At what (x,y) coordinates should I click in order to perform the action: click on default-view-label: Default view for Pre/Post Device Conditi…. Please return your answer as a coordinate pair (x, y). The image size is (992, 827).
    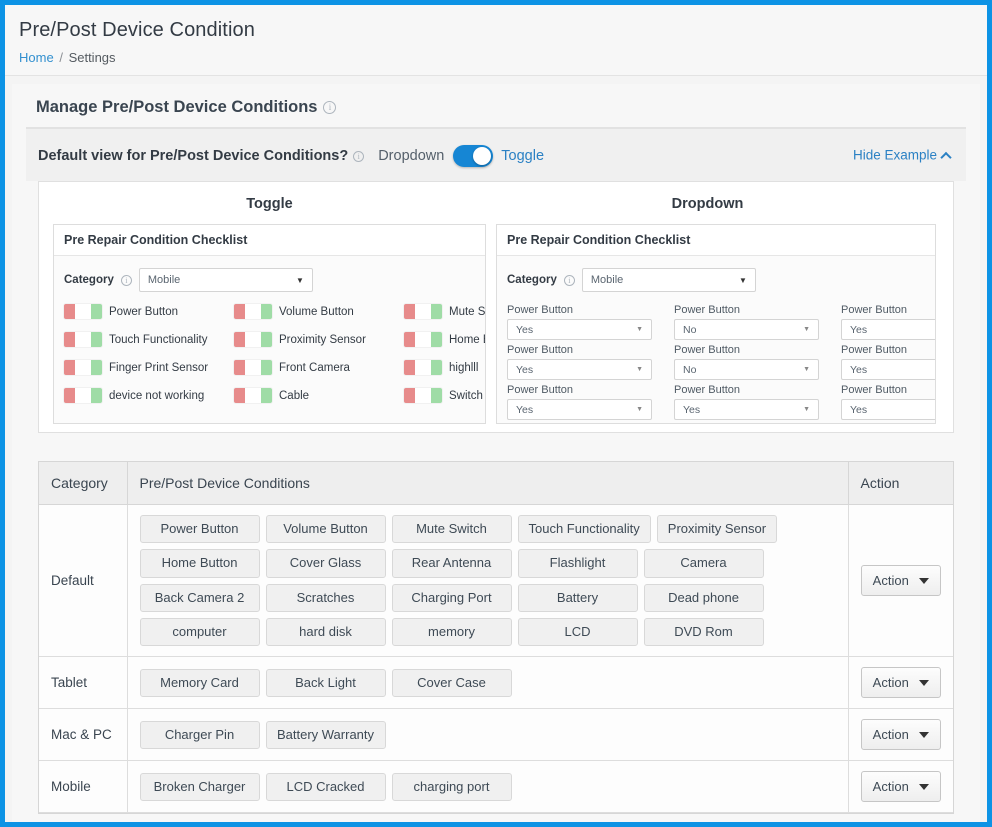
    Looking at the image, I should click on (193, 156).